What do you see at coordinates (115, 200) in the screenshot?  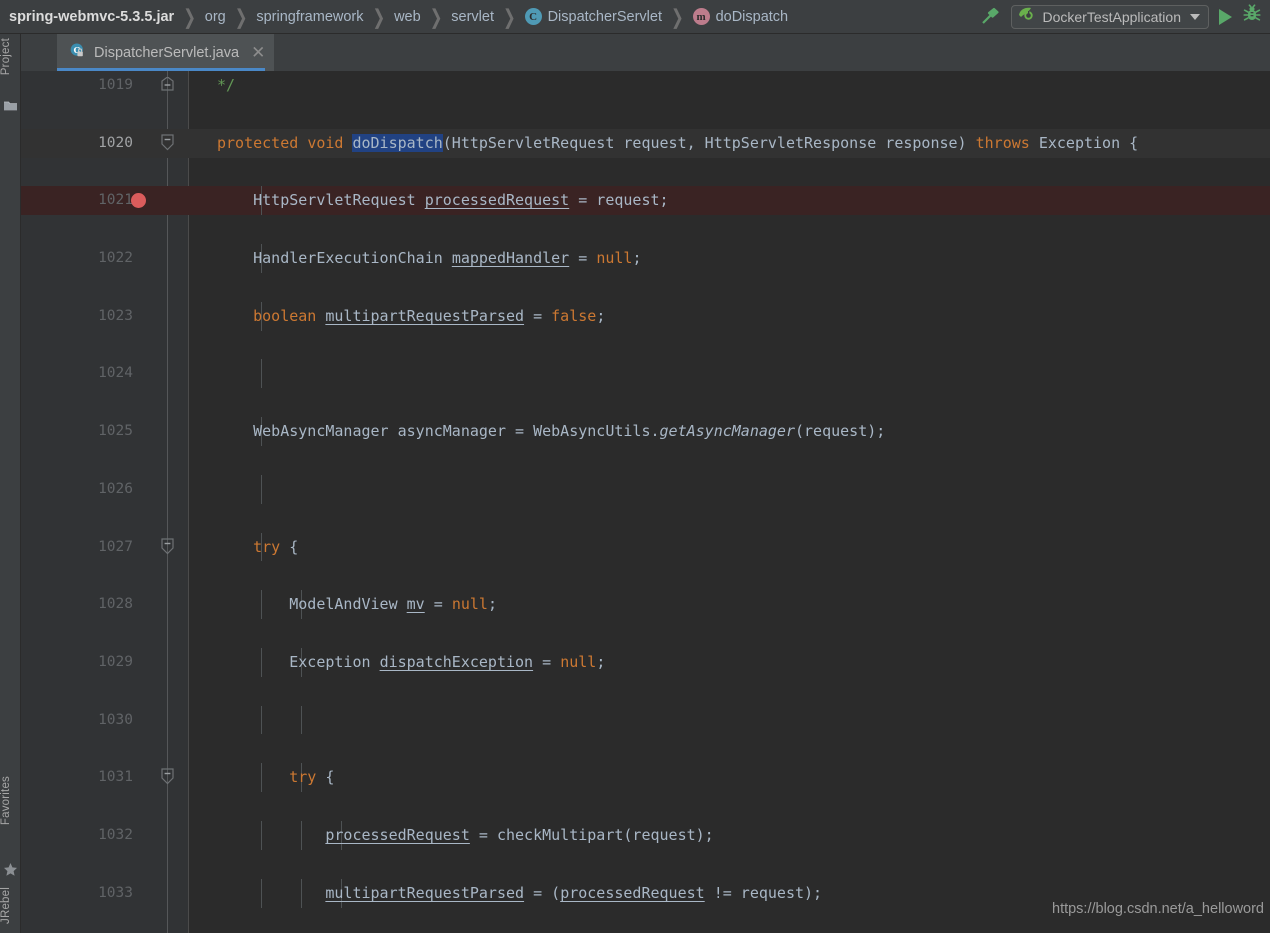 I see `line-number: 1021` at bounding box center [115, 200].